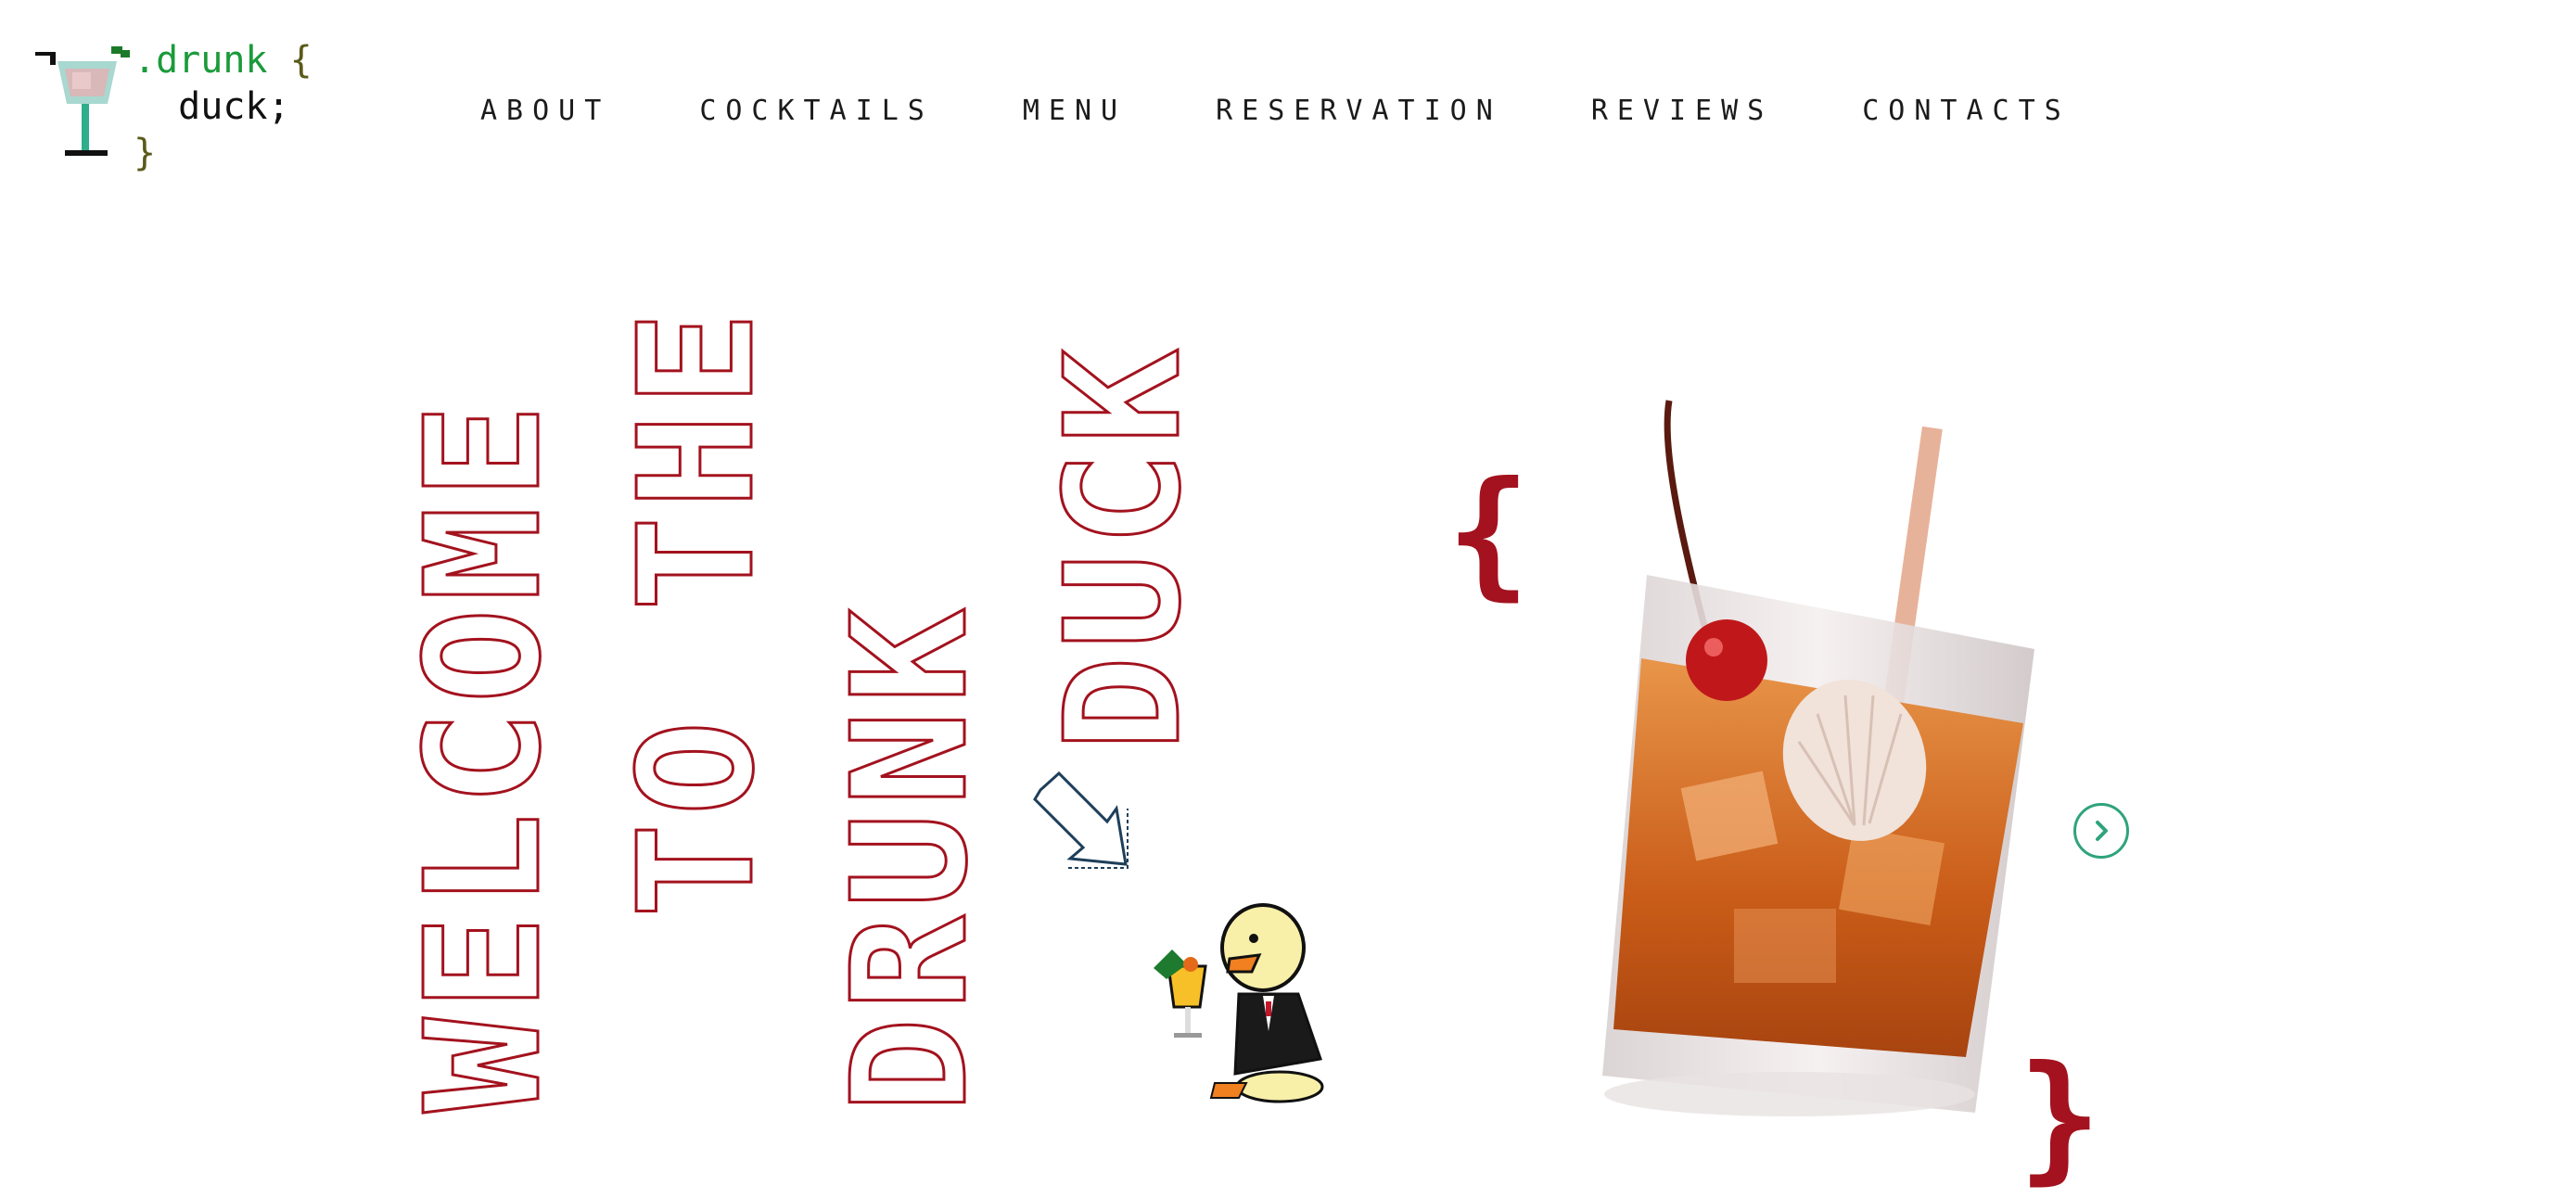 The image size is (2576, 1198). Describe the element at coordinates (1359, 111) in the screenshot. I see `nav-reservation: RESERVATION` at that location.